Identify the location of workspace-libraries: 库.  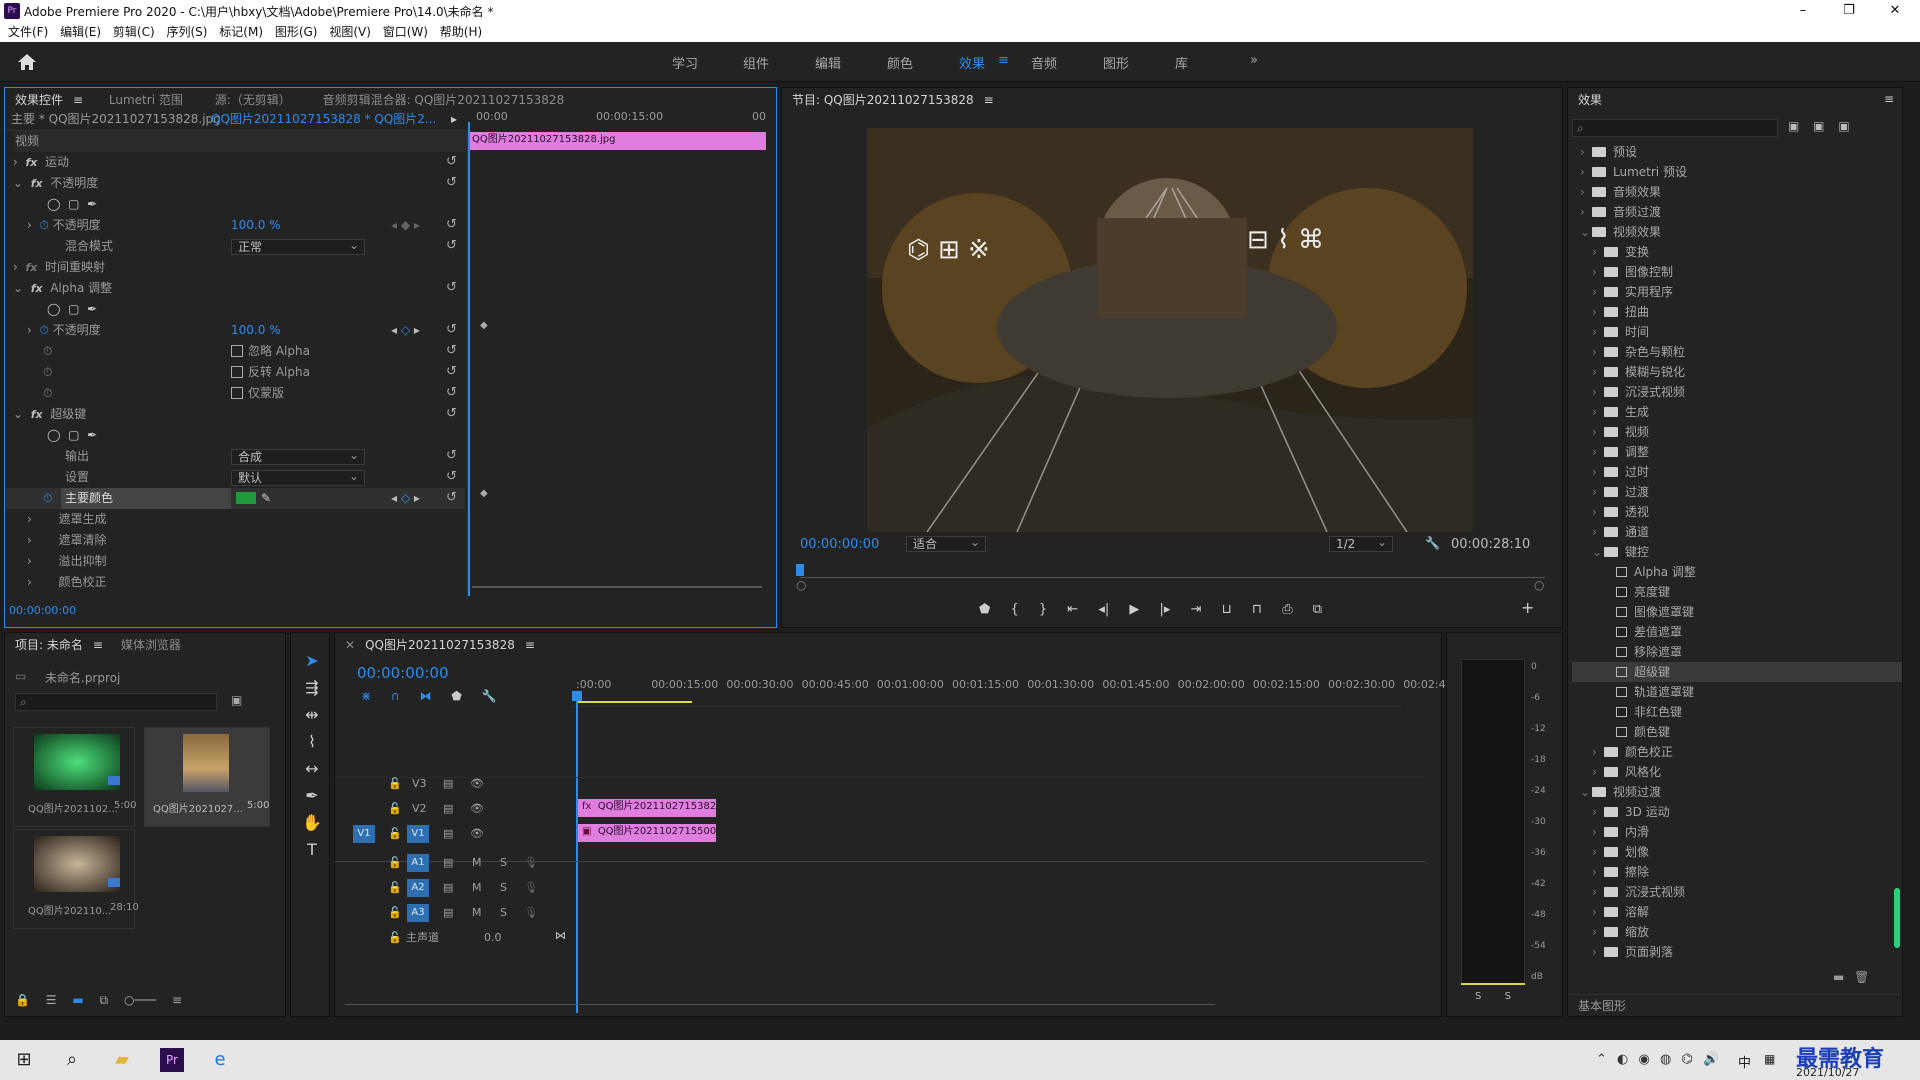
(1181, 62).